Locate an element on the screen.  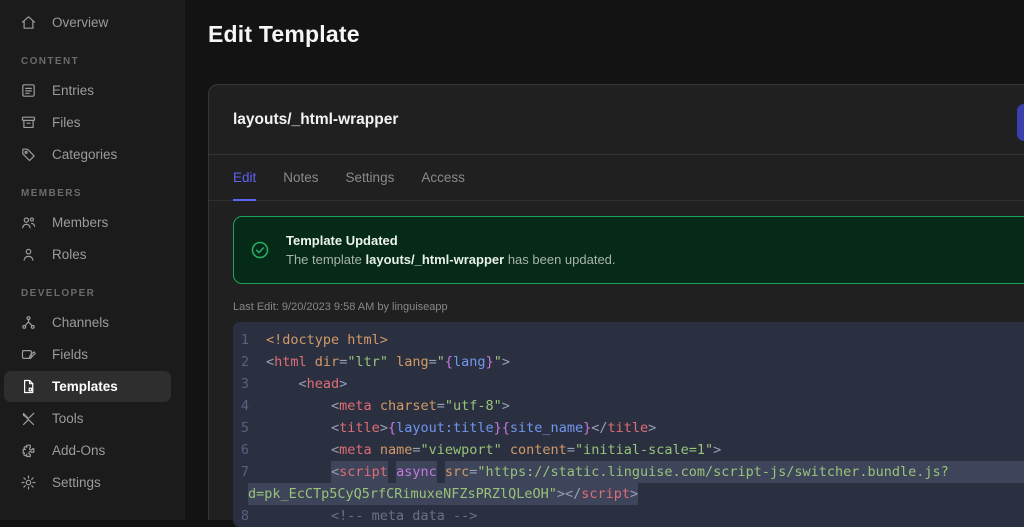
selection-highlight is located at coordinates (986, 472).